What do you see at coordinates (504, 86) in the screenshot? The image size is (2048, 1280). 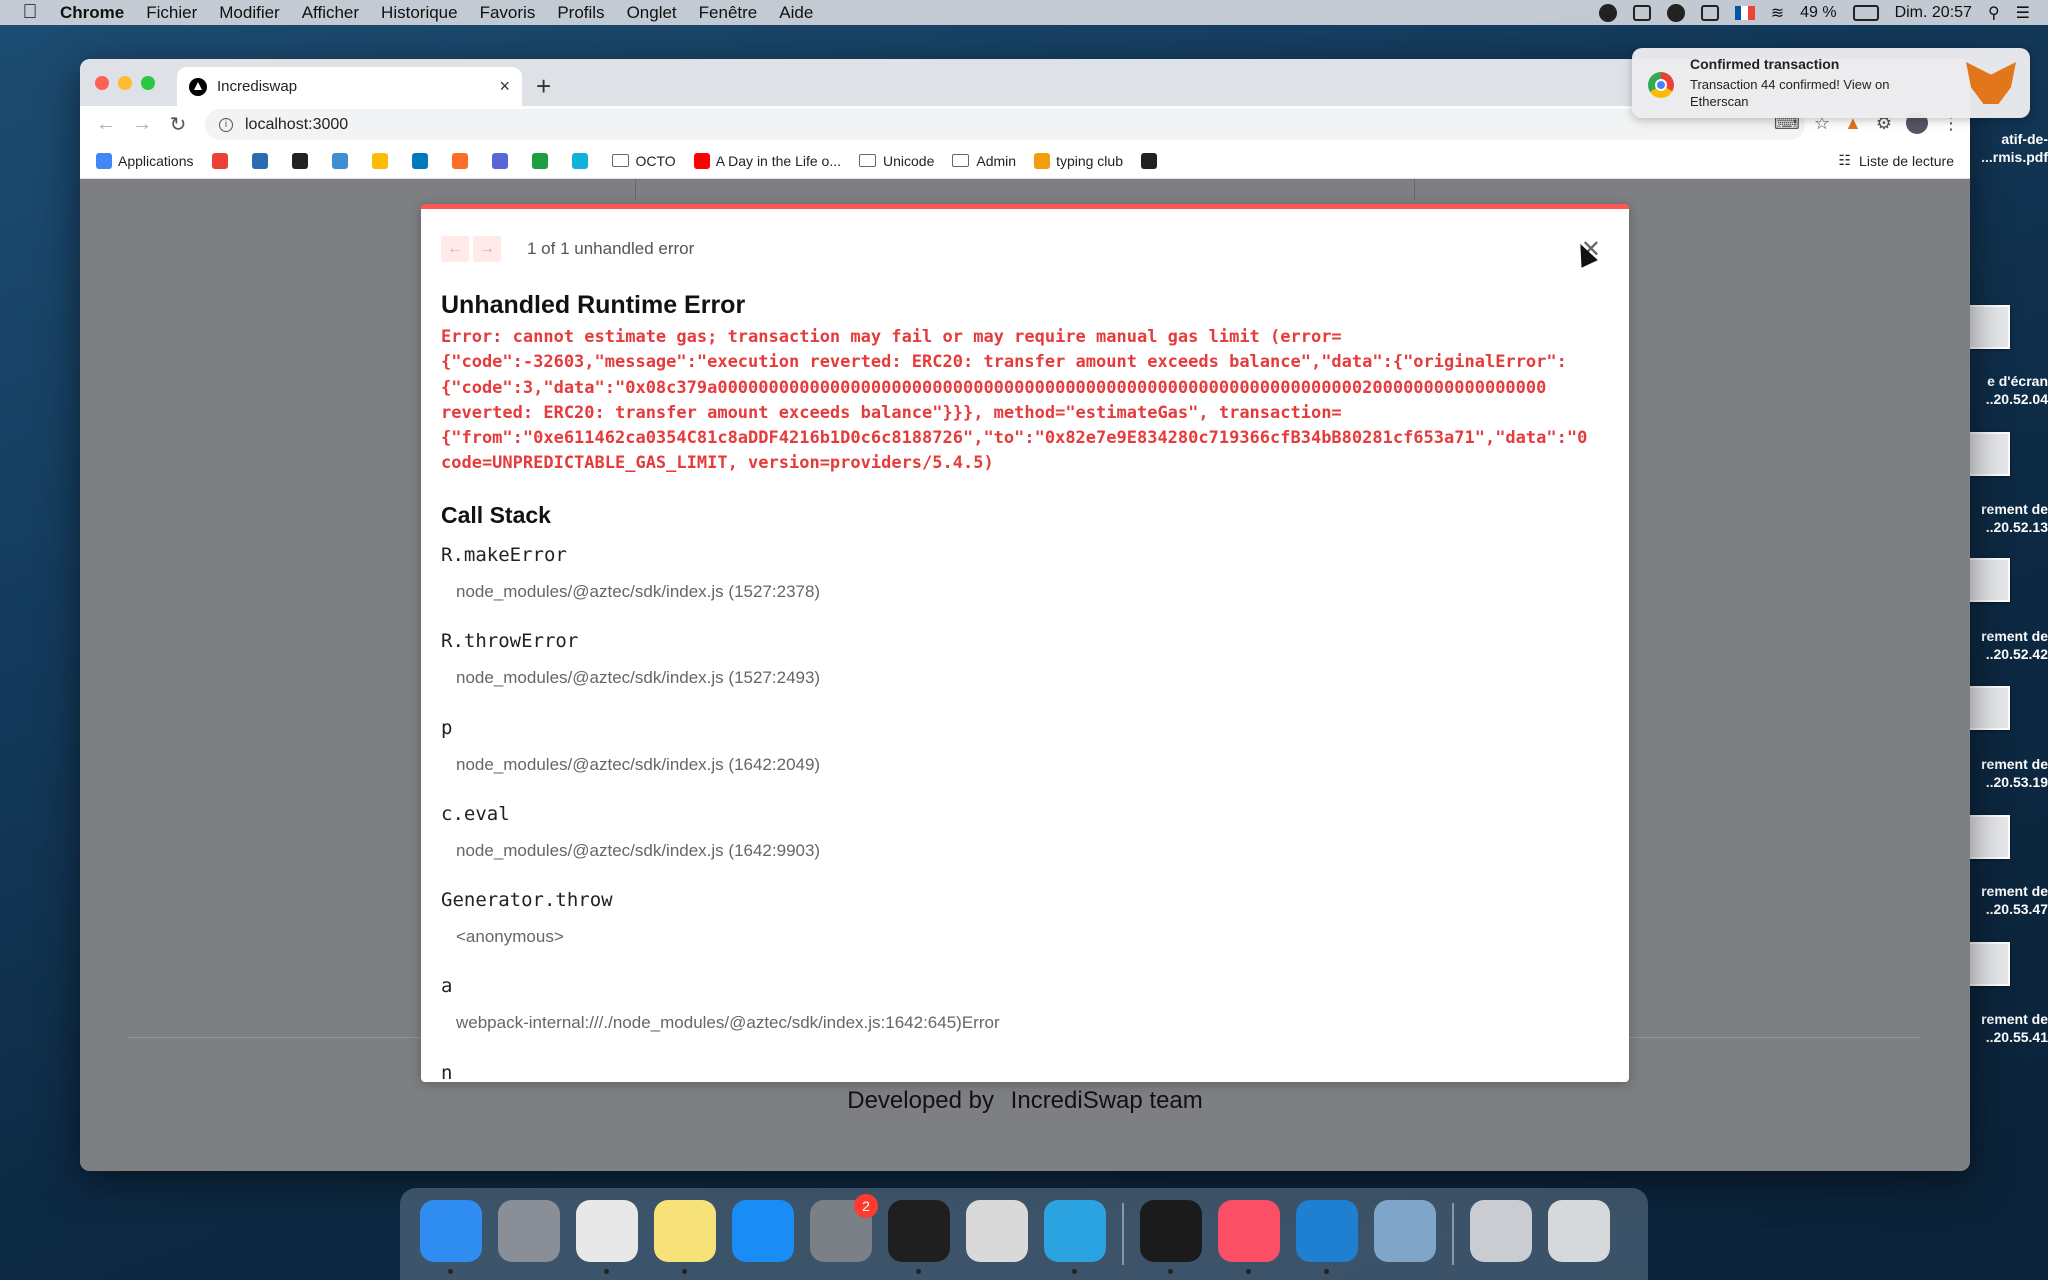 I see `tab-close-icon: ×` at bounding box center [504, 86].